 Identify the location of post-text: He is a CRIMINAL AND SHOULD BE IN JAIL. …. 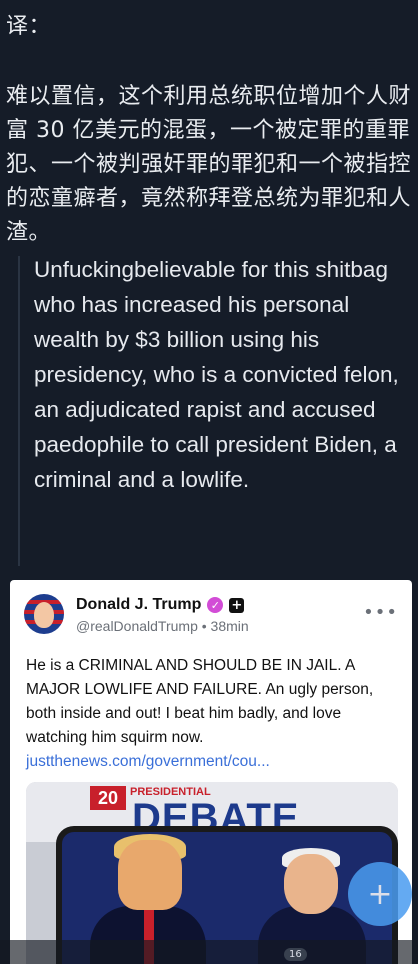
(200, 701).